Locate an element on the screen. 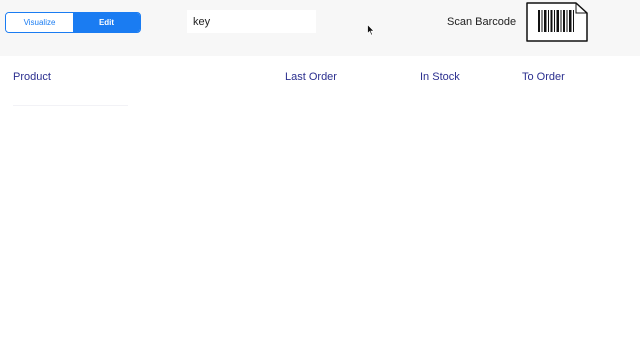  scan-barcode-label: Scan Barcode is located at coordinates (481, 22).